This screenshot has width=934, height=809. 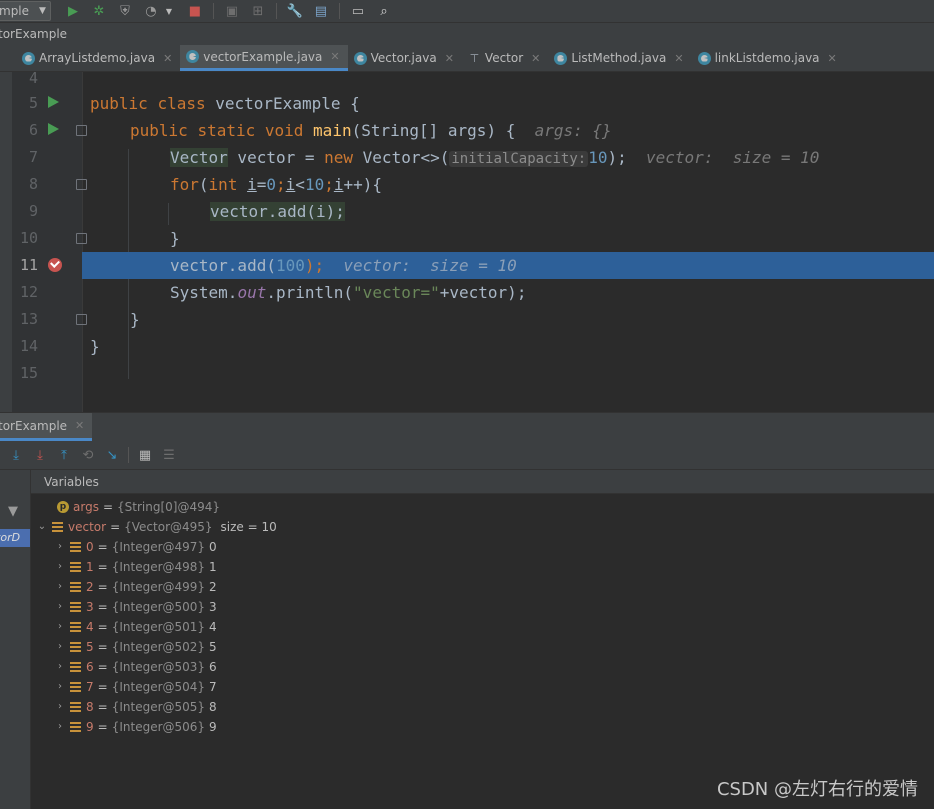 What do you see at coordinates (15, 538) in the screenshot?
I see `frame-item: ctorD` at bounding box center [15, 538].